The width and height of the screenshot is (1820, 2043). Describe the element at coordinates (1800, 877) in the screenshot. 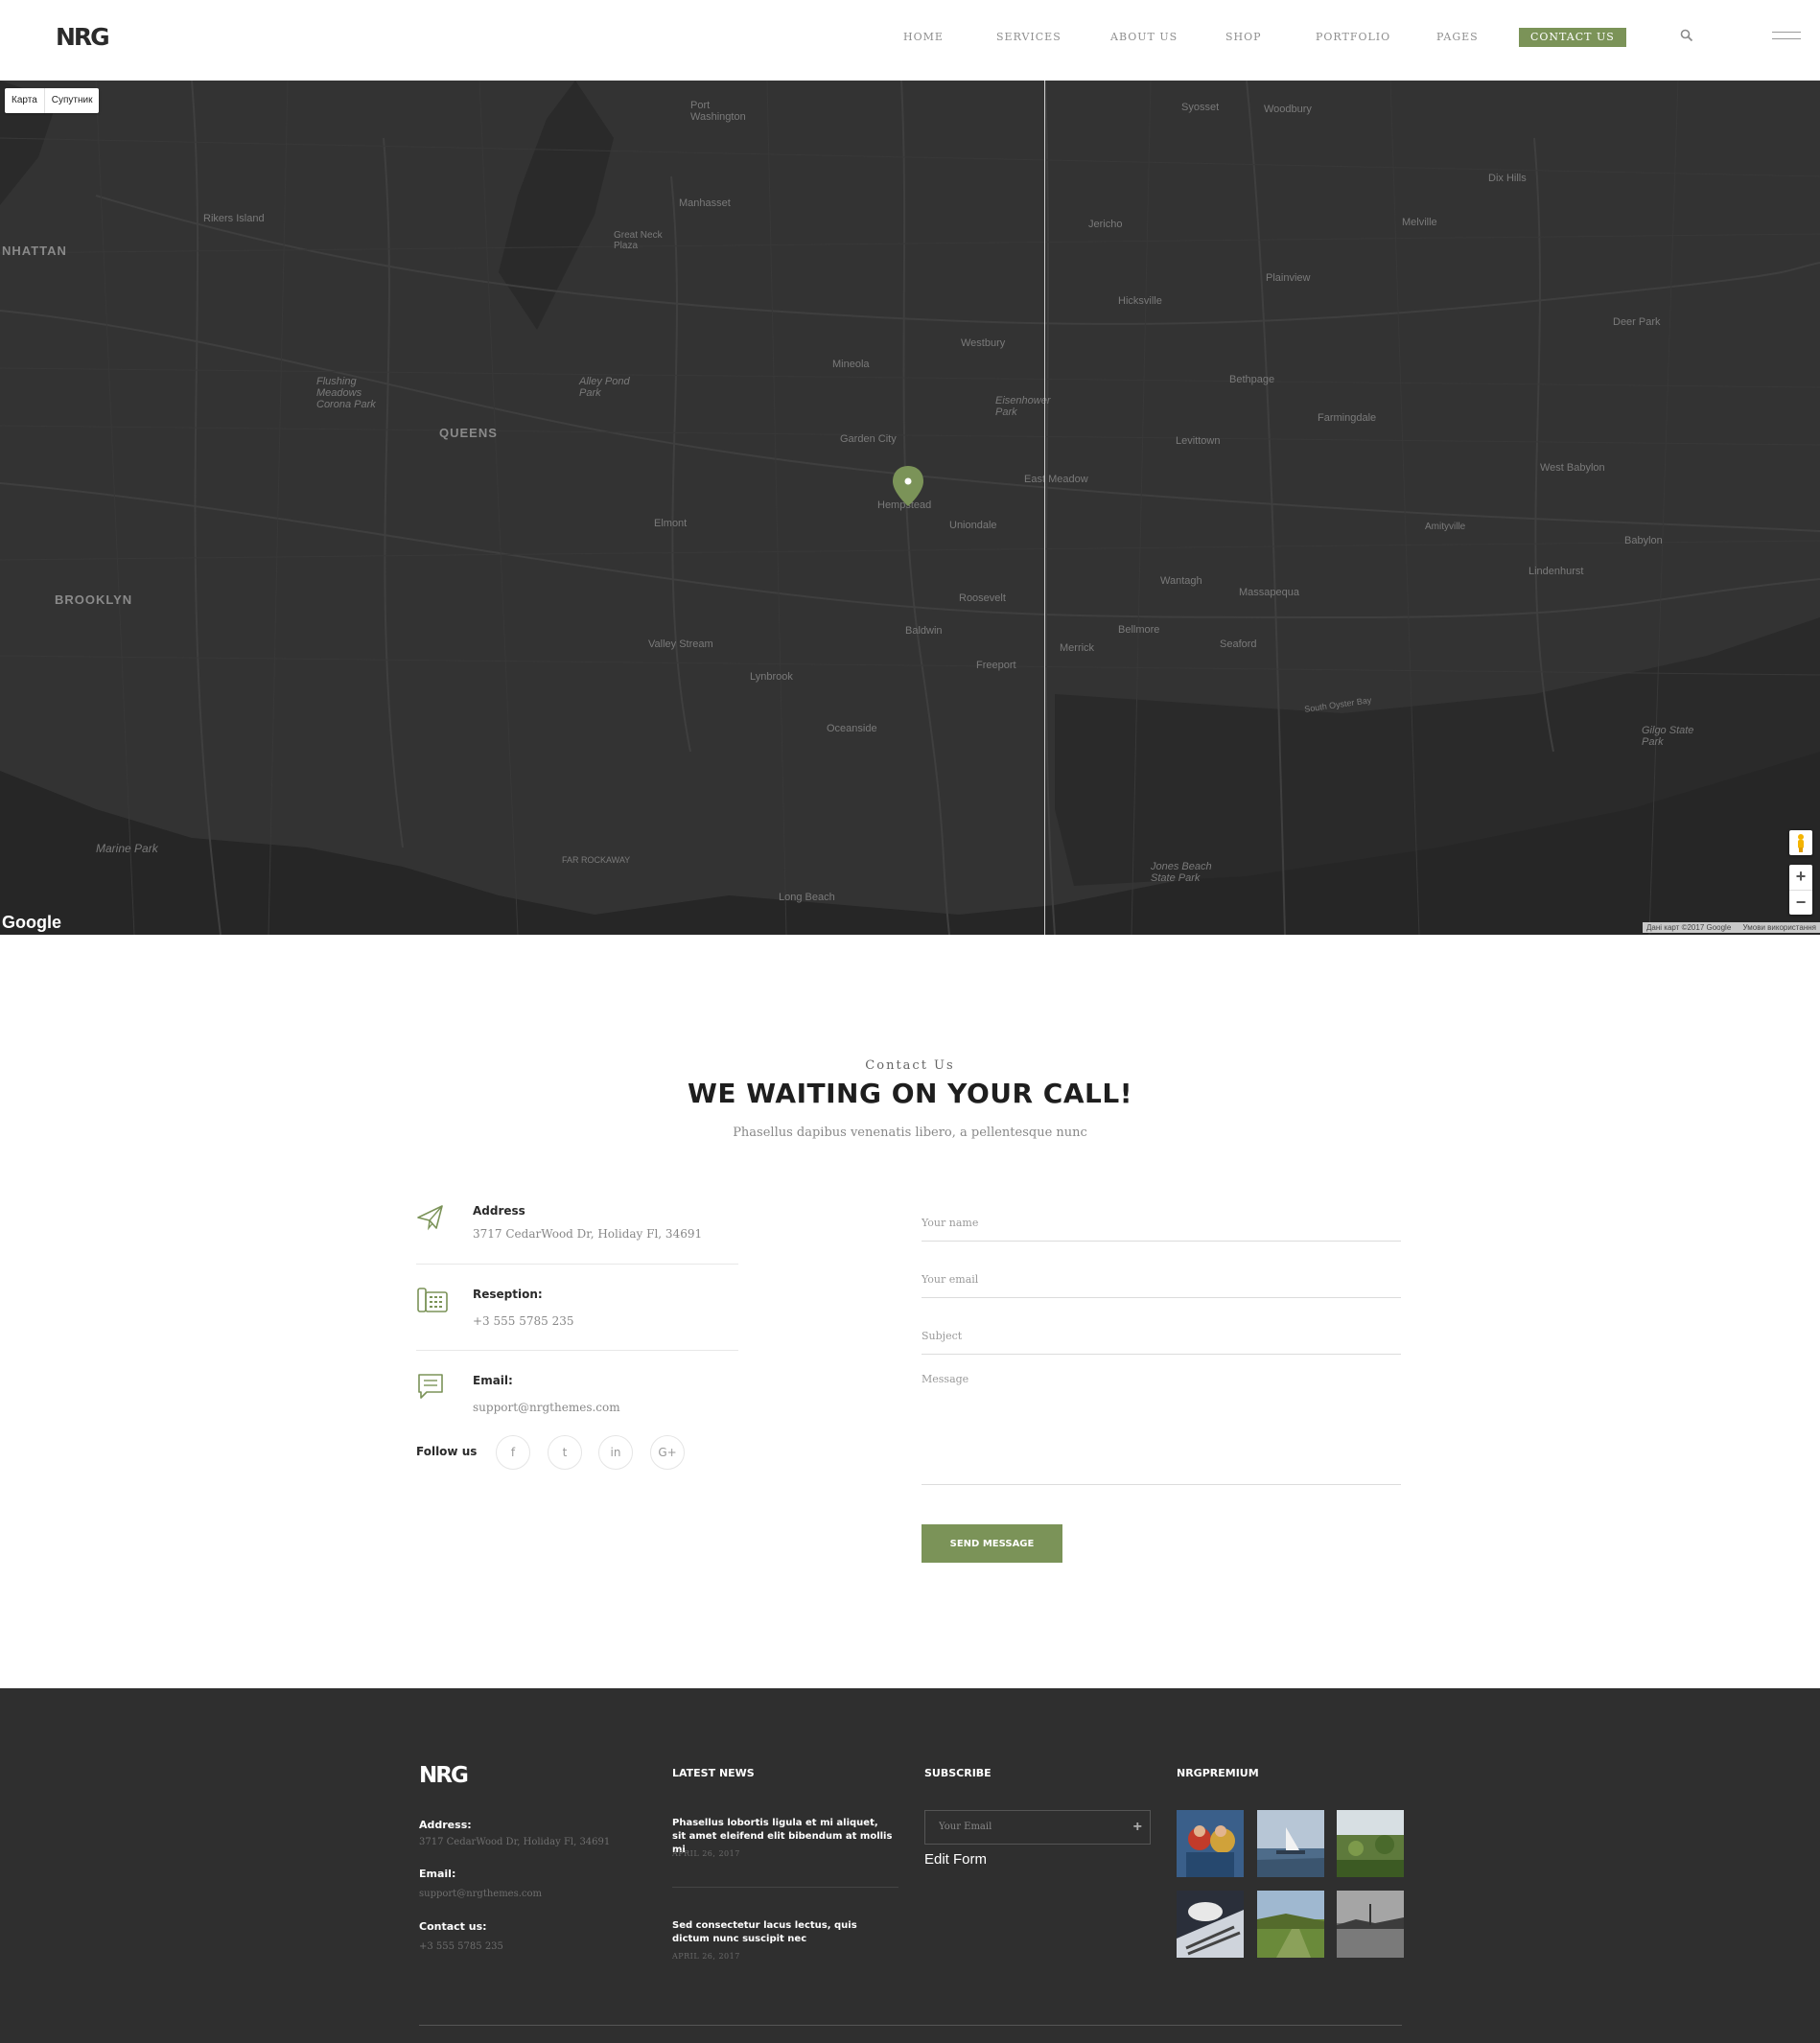

I see `zoom-in-button: +` at that location.